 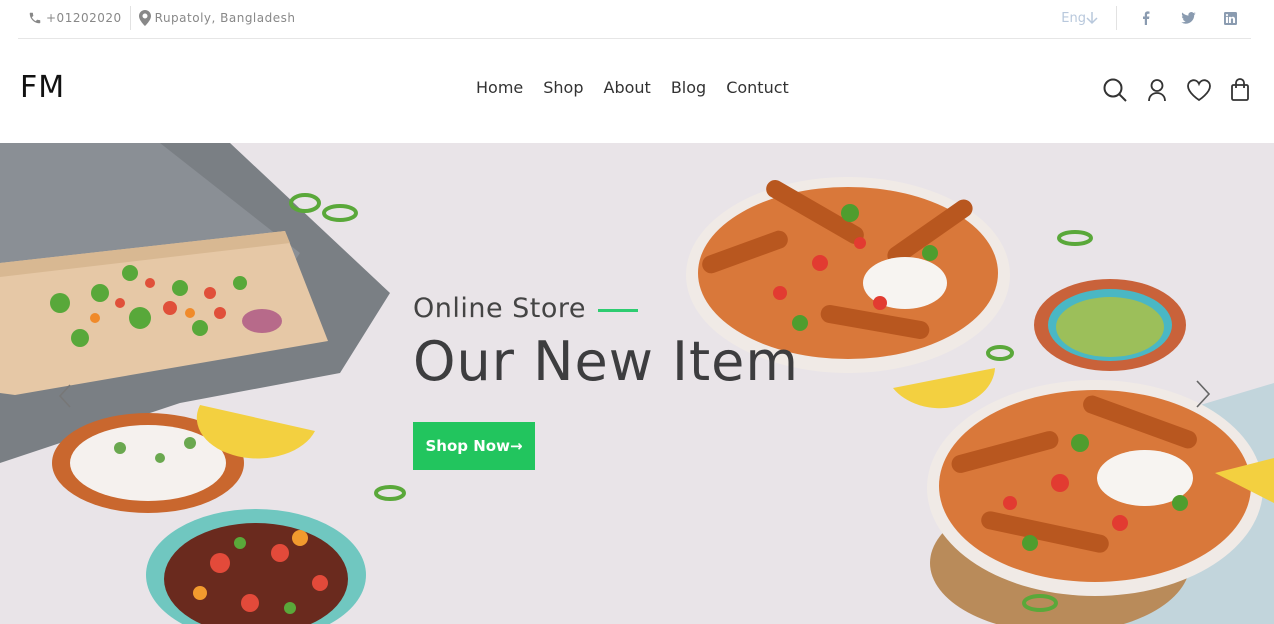 I want to click on hero-content: Online Store Our New Item Shop Now →, so click(x=606, y=381).